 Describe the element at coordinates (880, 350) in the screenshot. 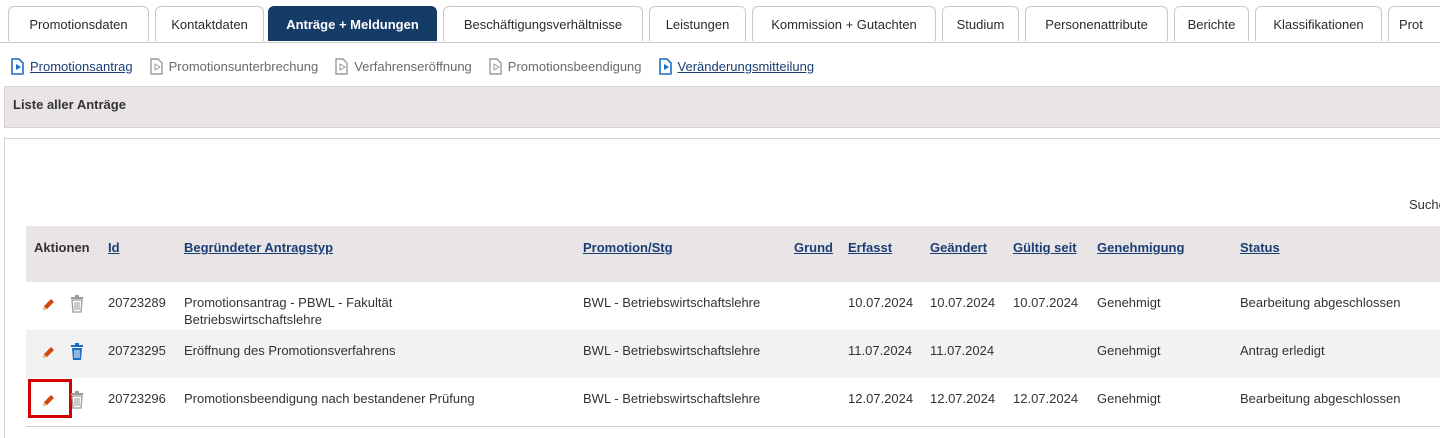

I see `cell-created: 11.07.2024` at that location.